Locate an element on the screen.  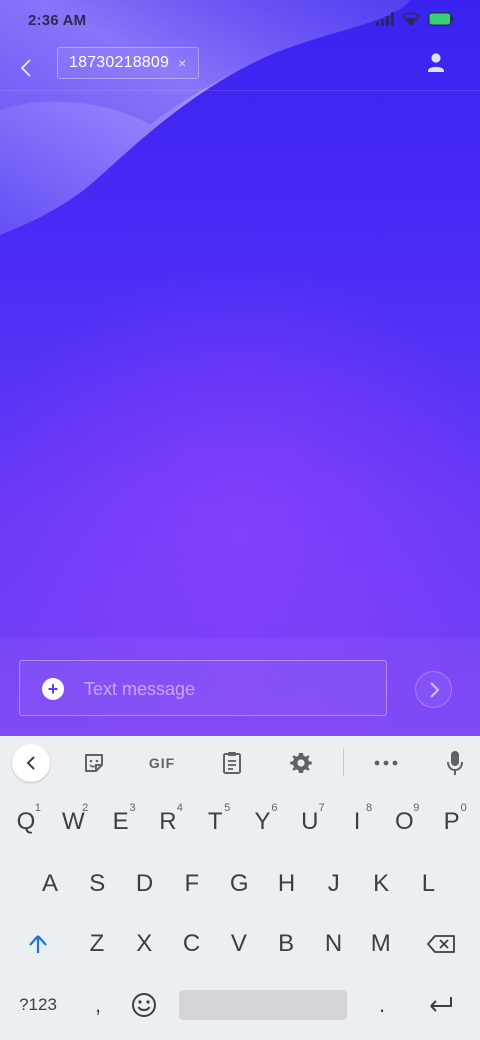
space-key is located at coordinates (263, 1005).